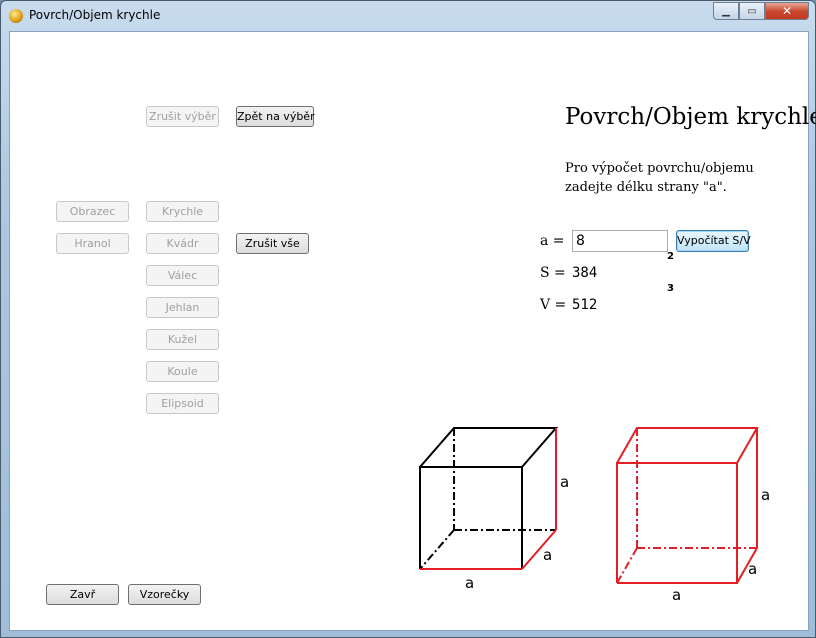 Image resolution: width=816 pixels, height=638 pixels. What do you see at coordinates (16, 16) in the screenshot?
I see `app-icon` at bounding box center [16, 16].